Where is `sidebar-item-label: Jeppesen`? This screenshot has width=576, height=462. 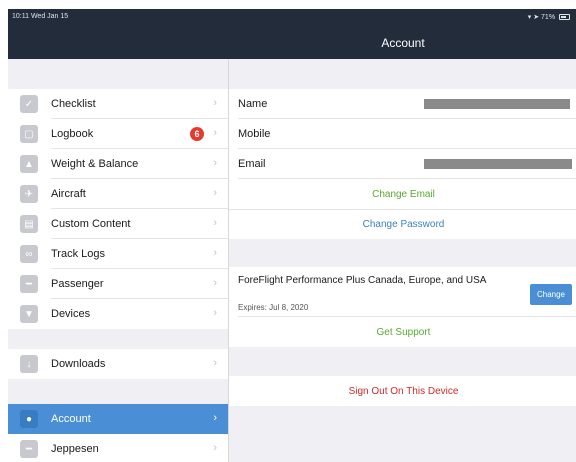 sidebar-item-label: Jeppesen is located at coordinates (75, 449).